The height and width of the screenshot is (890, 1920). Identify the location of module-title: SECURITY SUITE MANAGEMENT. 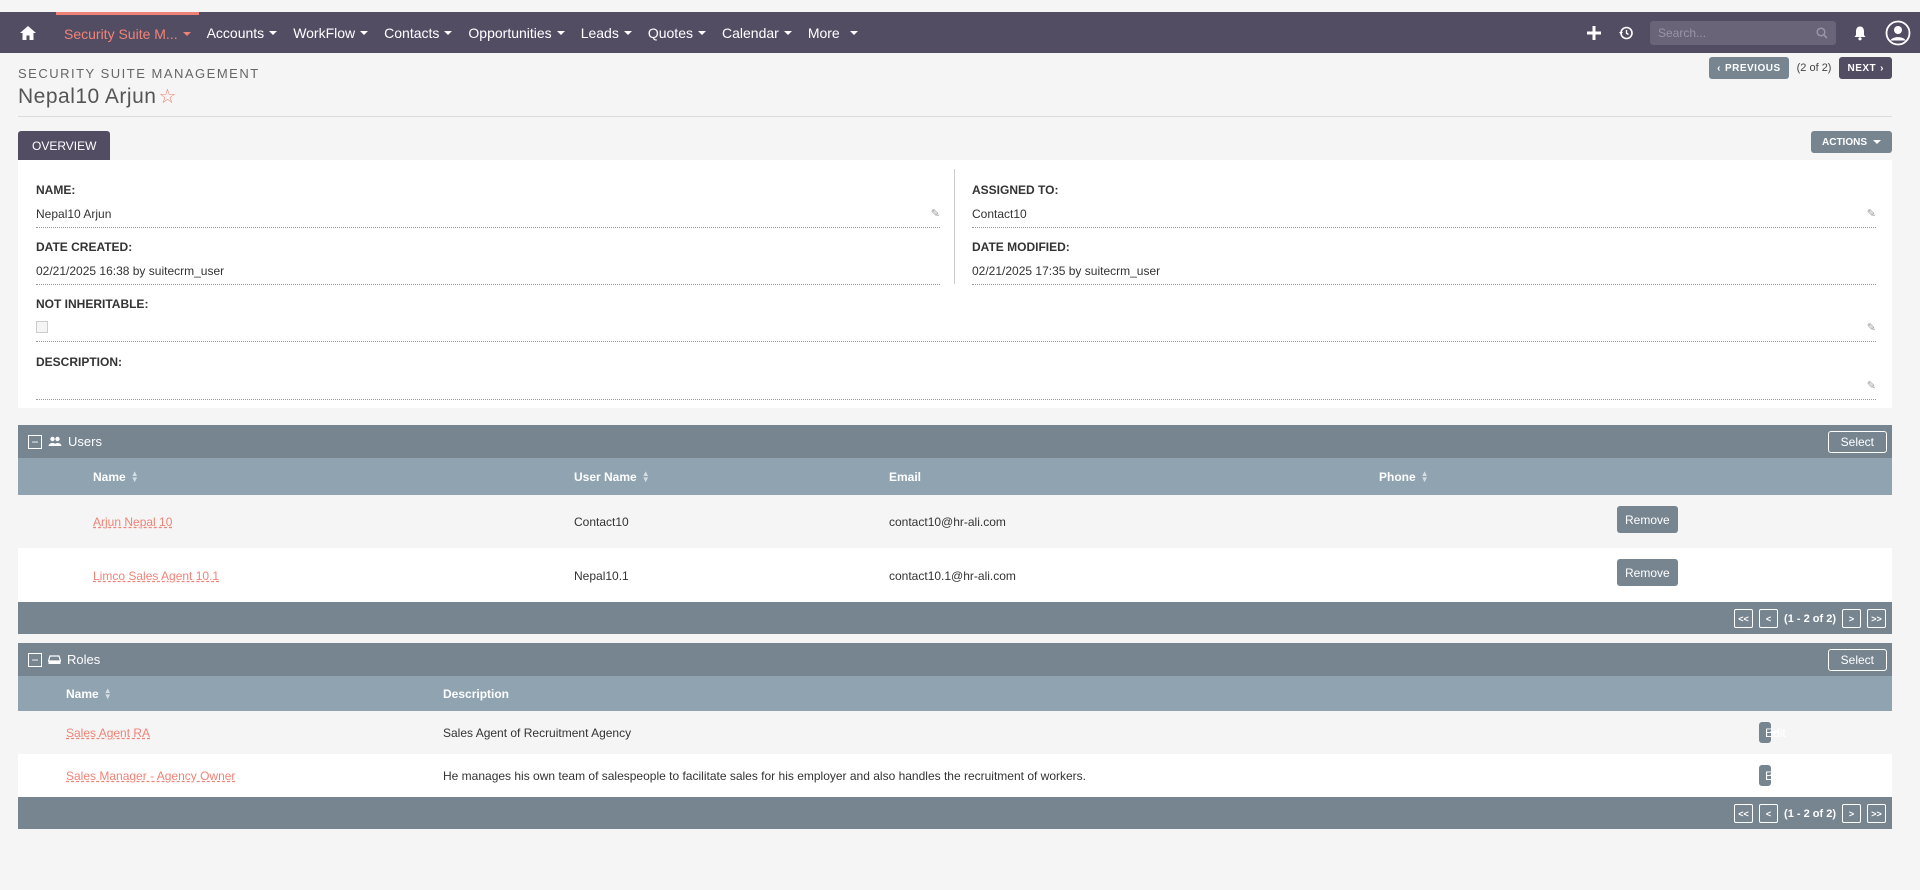
(139, 73).